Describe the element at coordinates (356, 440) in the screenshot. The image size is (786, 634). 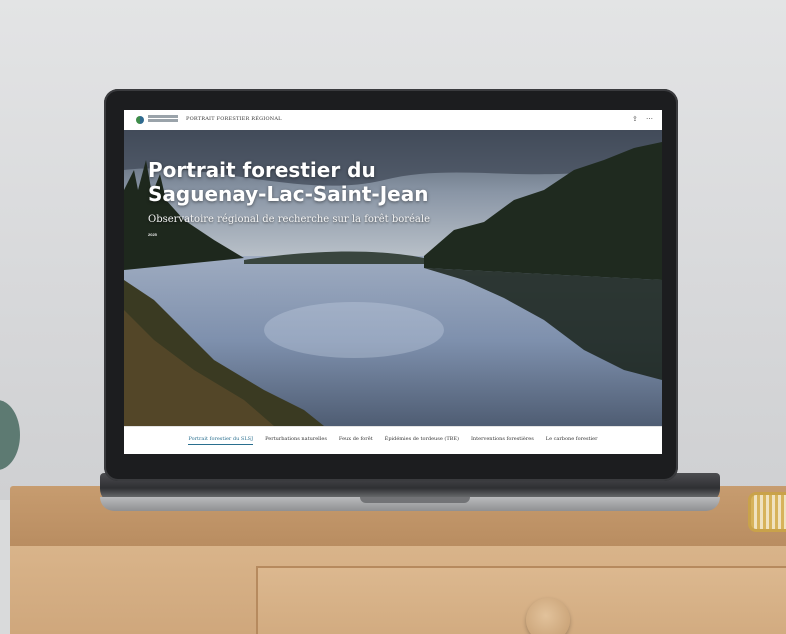
I see `nav-item-feux: Feux de forêt` at that location.